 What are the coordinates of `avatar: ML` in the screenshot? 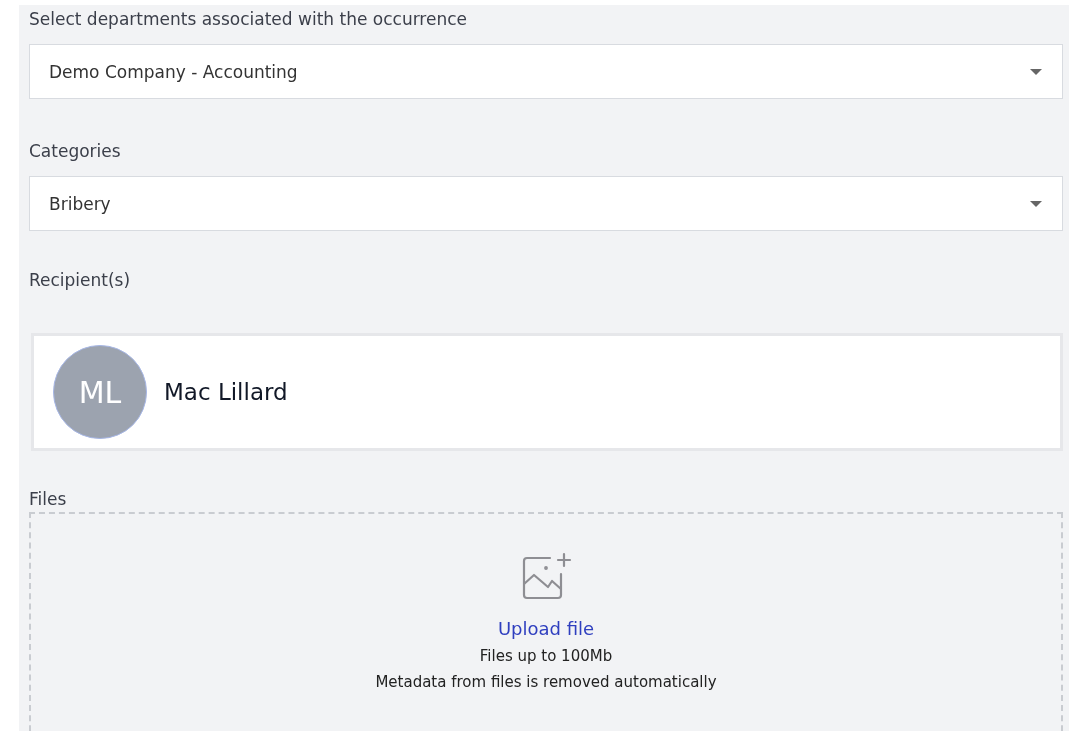 It's located at (100, 392).